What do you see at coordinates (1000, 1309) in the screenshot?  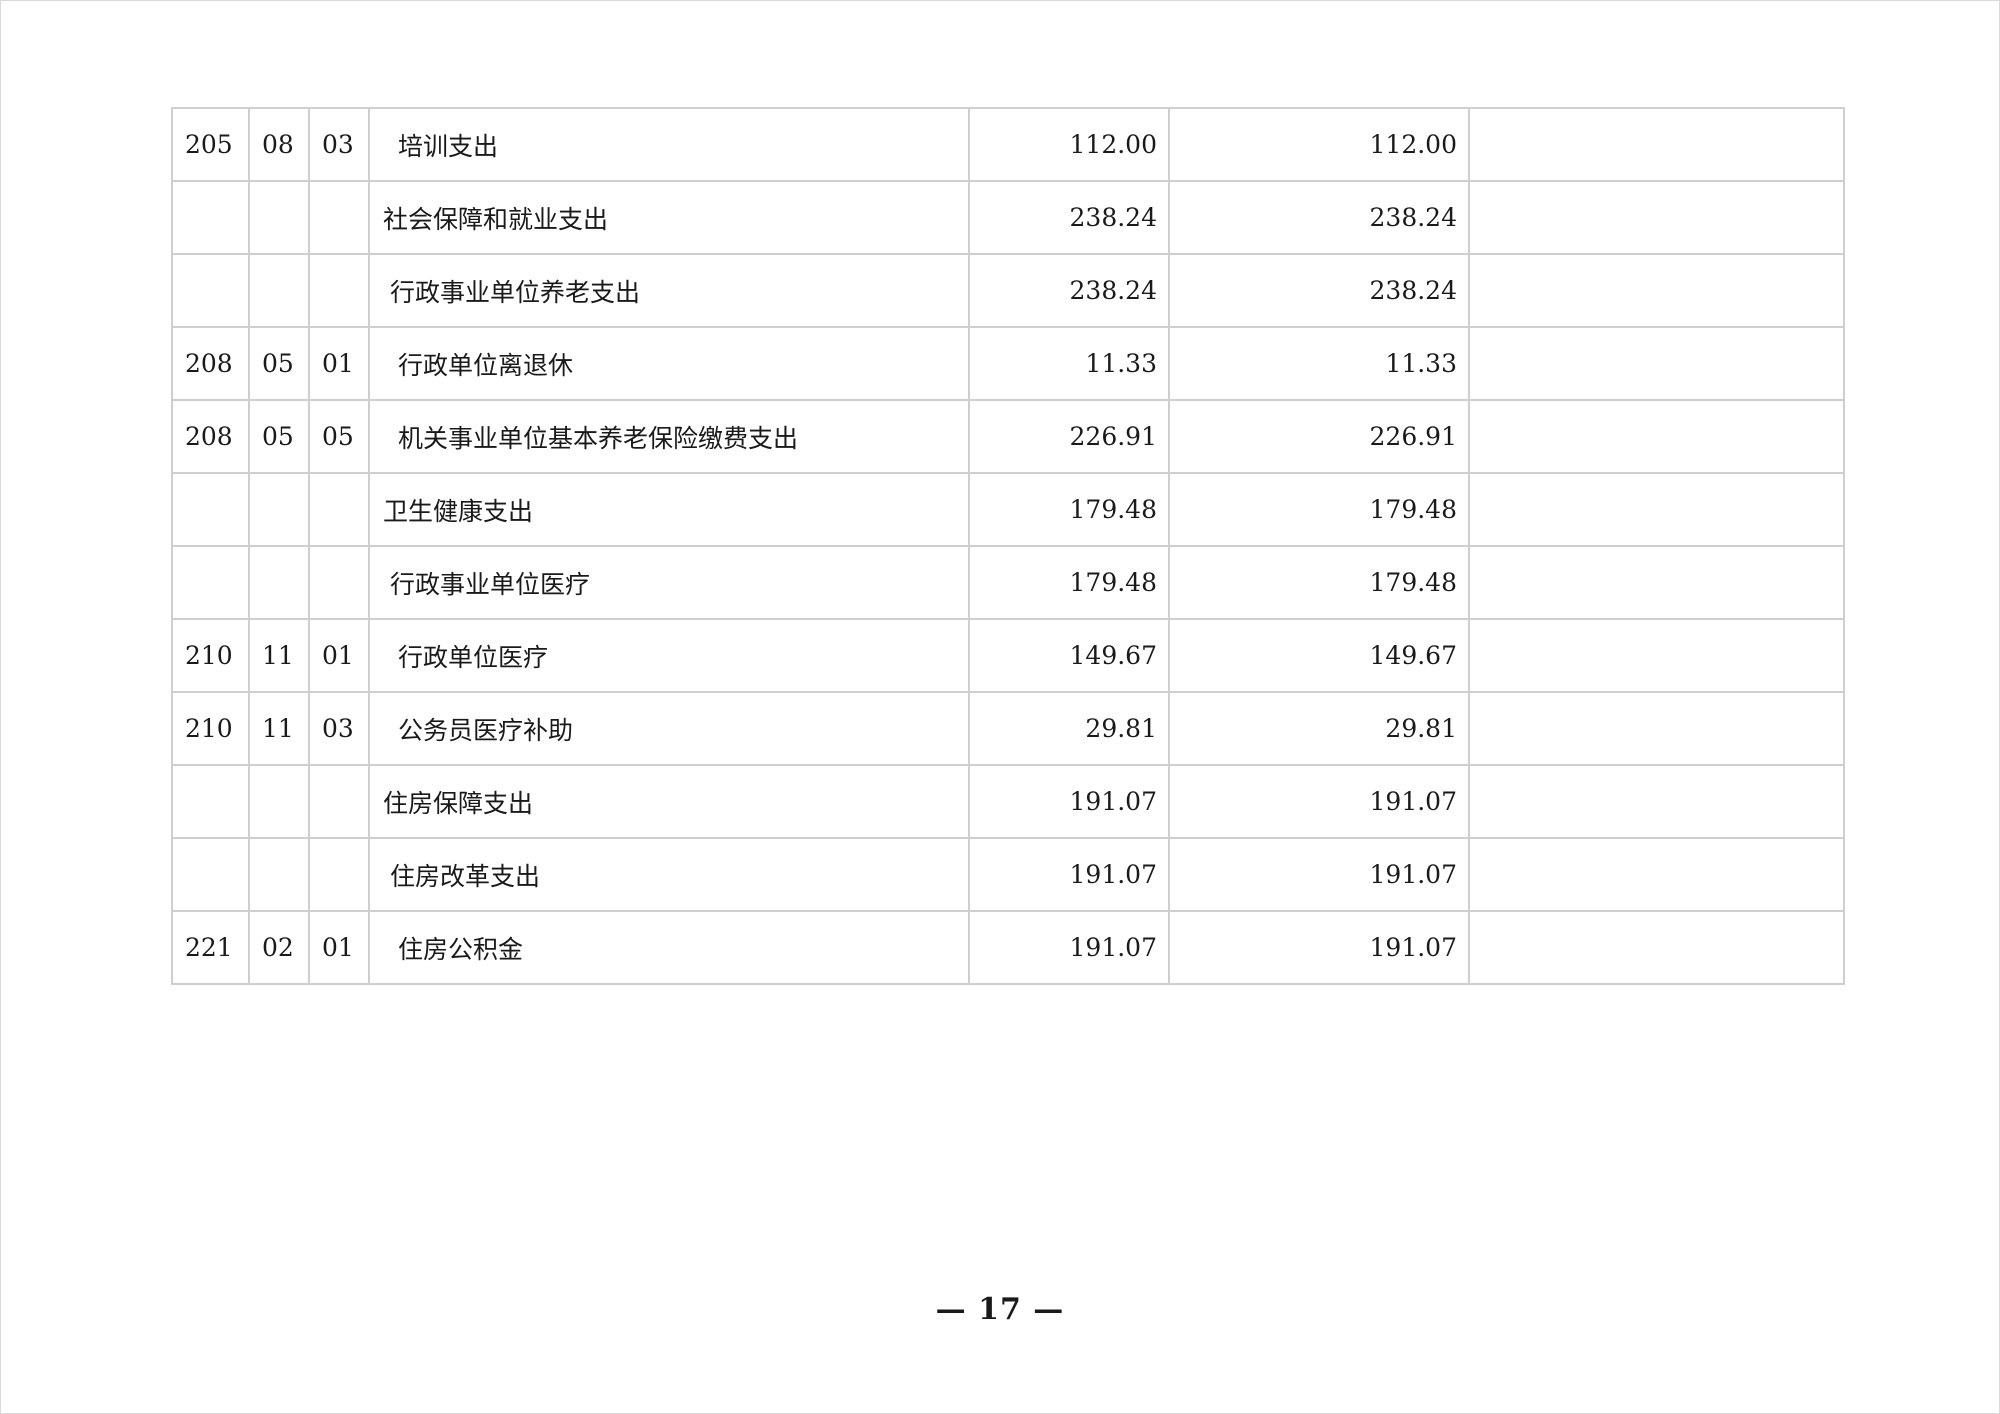 I see `page-number: — 17 —` at bounding box center [1000, 1309].